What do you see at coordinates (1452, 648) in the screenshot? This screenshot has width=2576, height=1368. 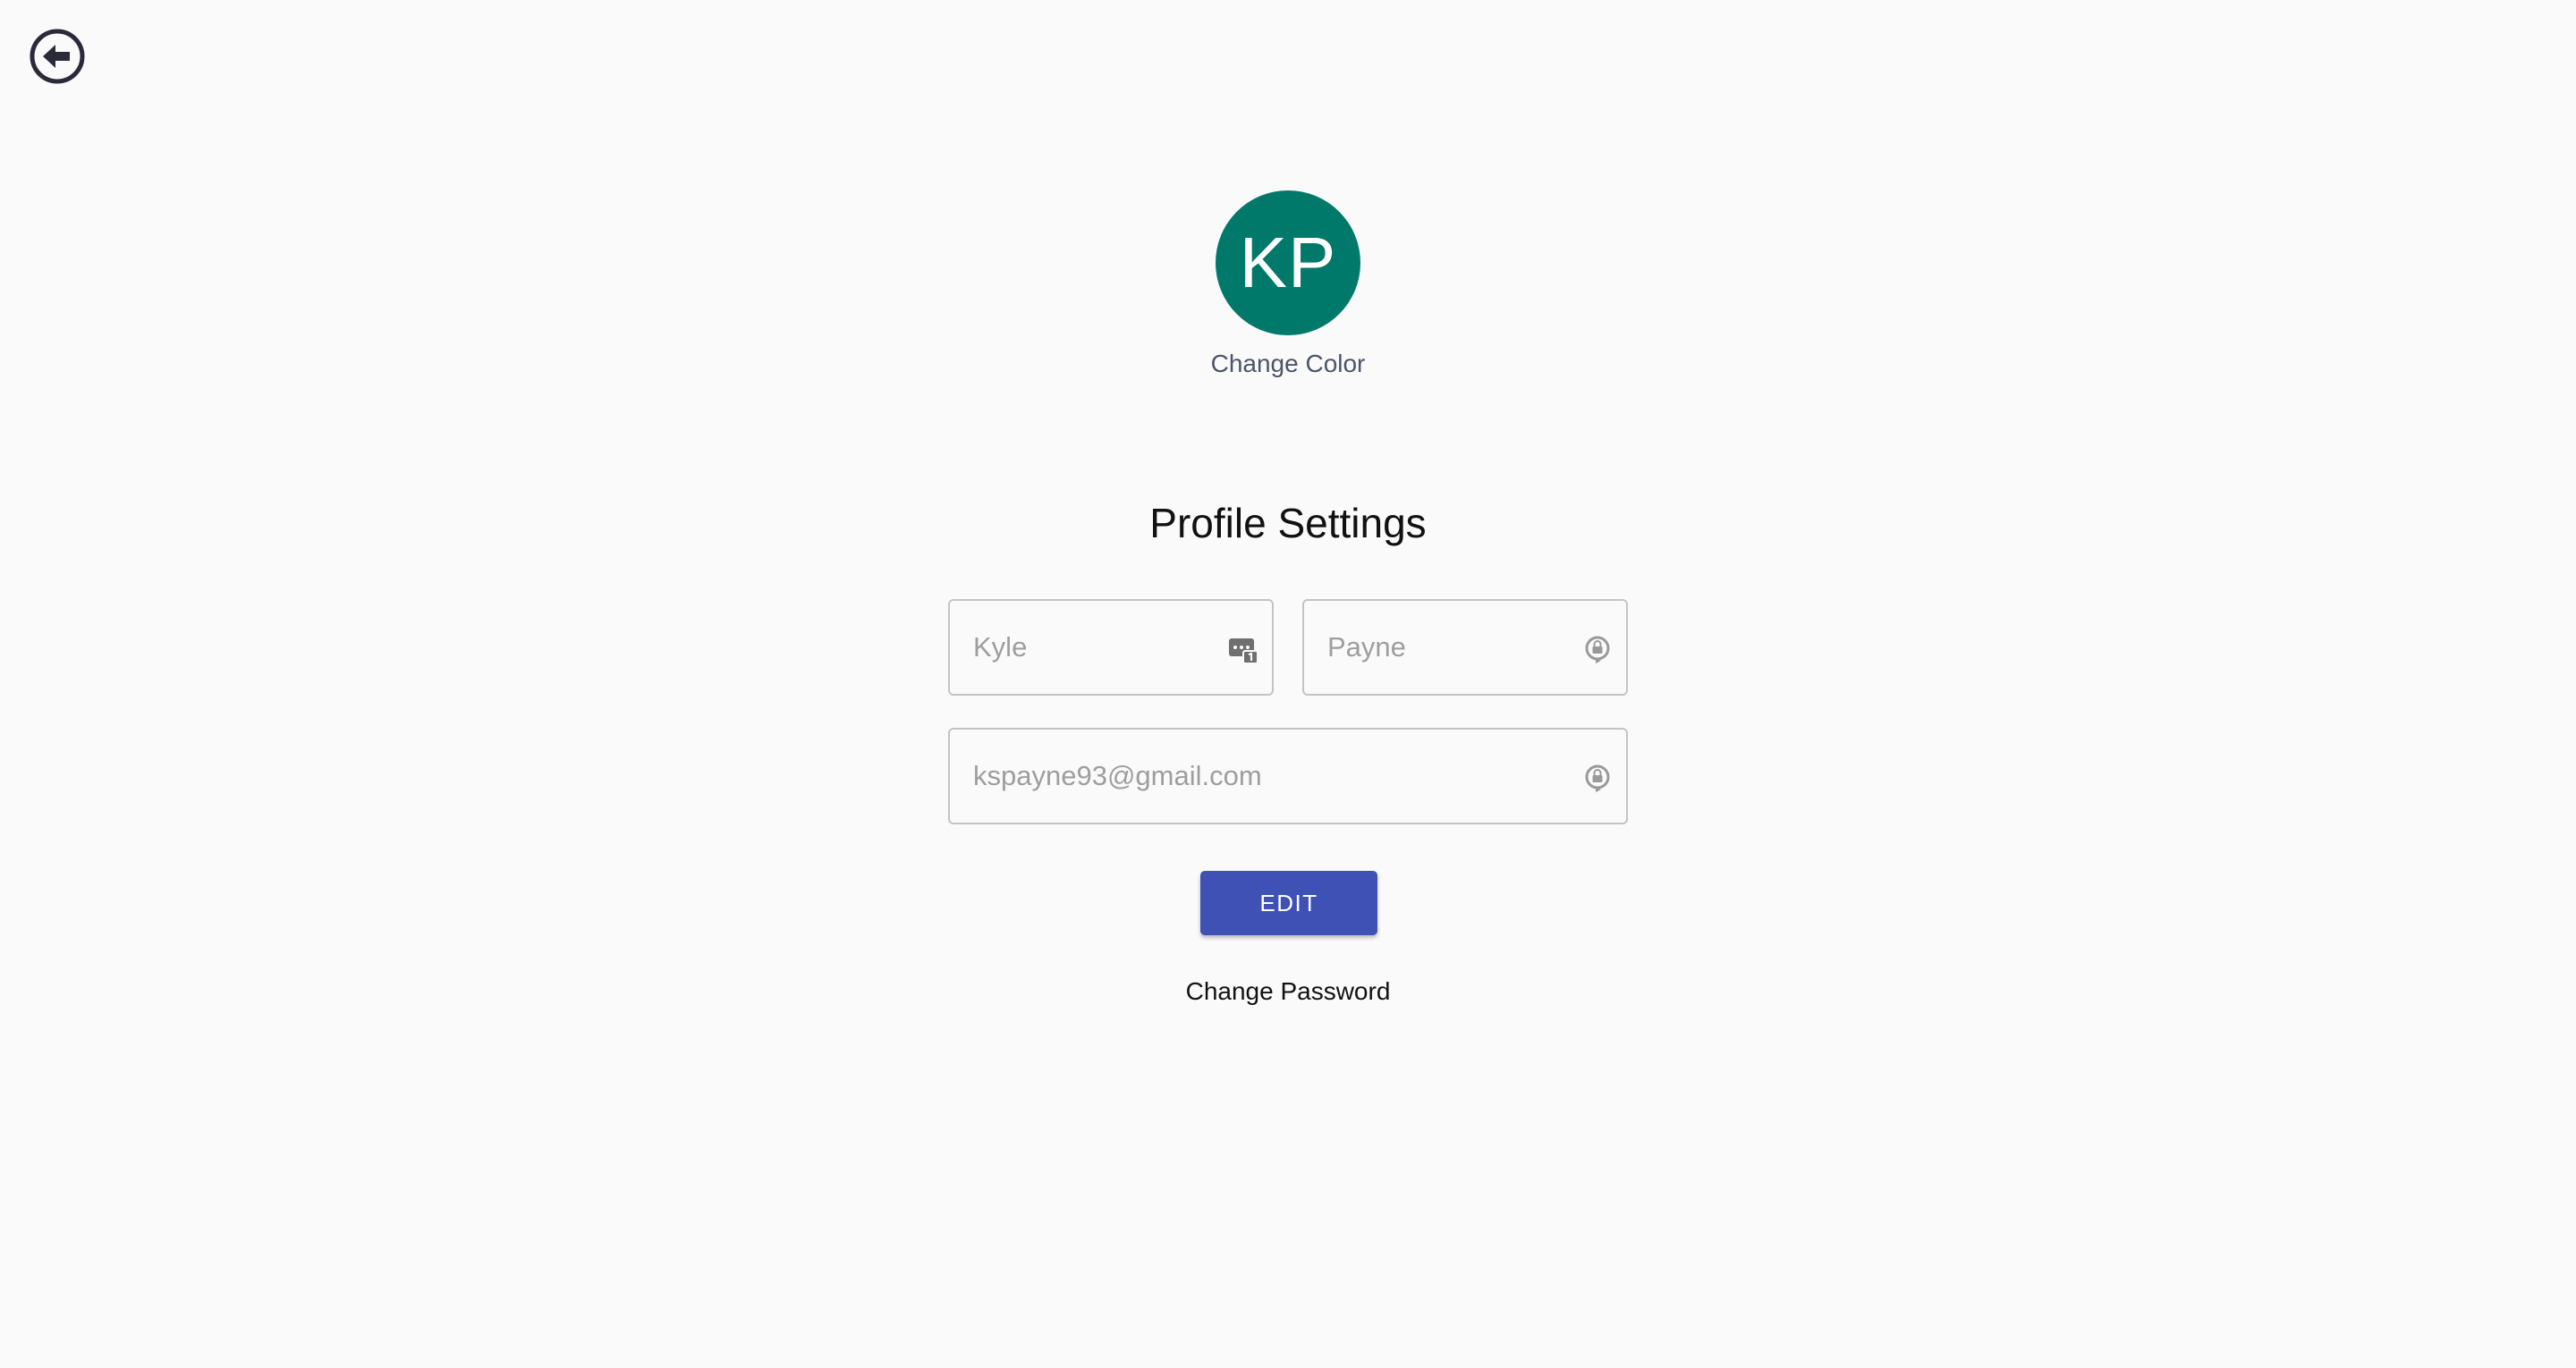 I see `last-name-input` at bounding box center [1452, 648].